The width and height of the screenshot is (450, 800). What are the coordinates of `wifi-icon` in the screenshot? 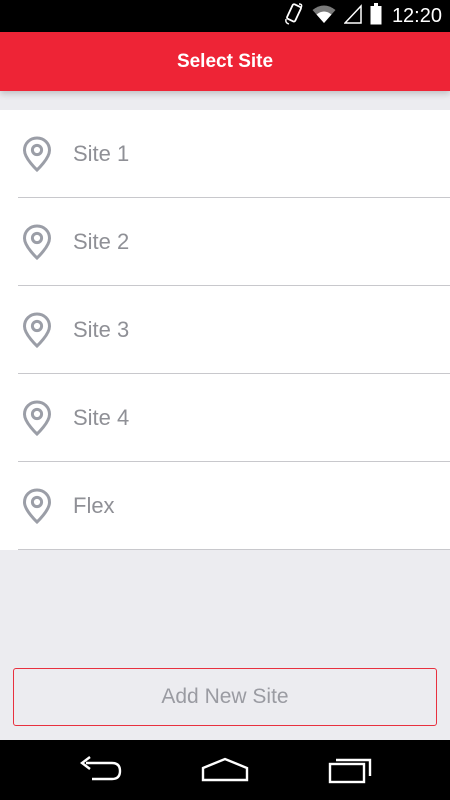 It's located at (324, 16).